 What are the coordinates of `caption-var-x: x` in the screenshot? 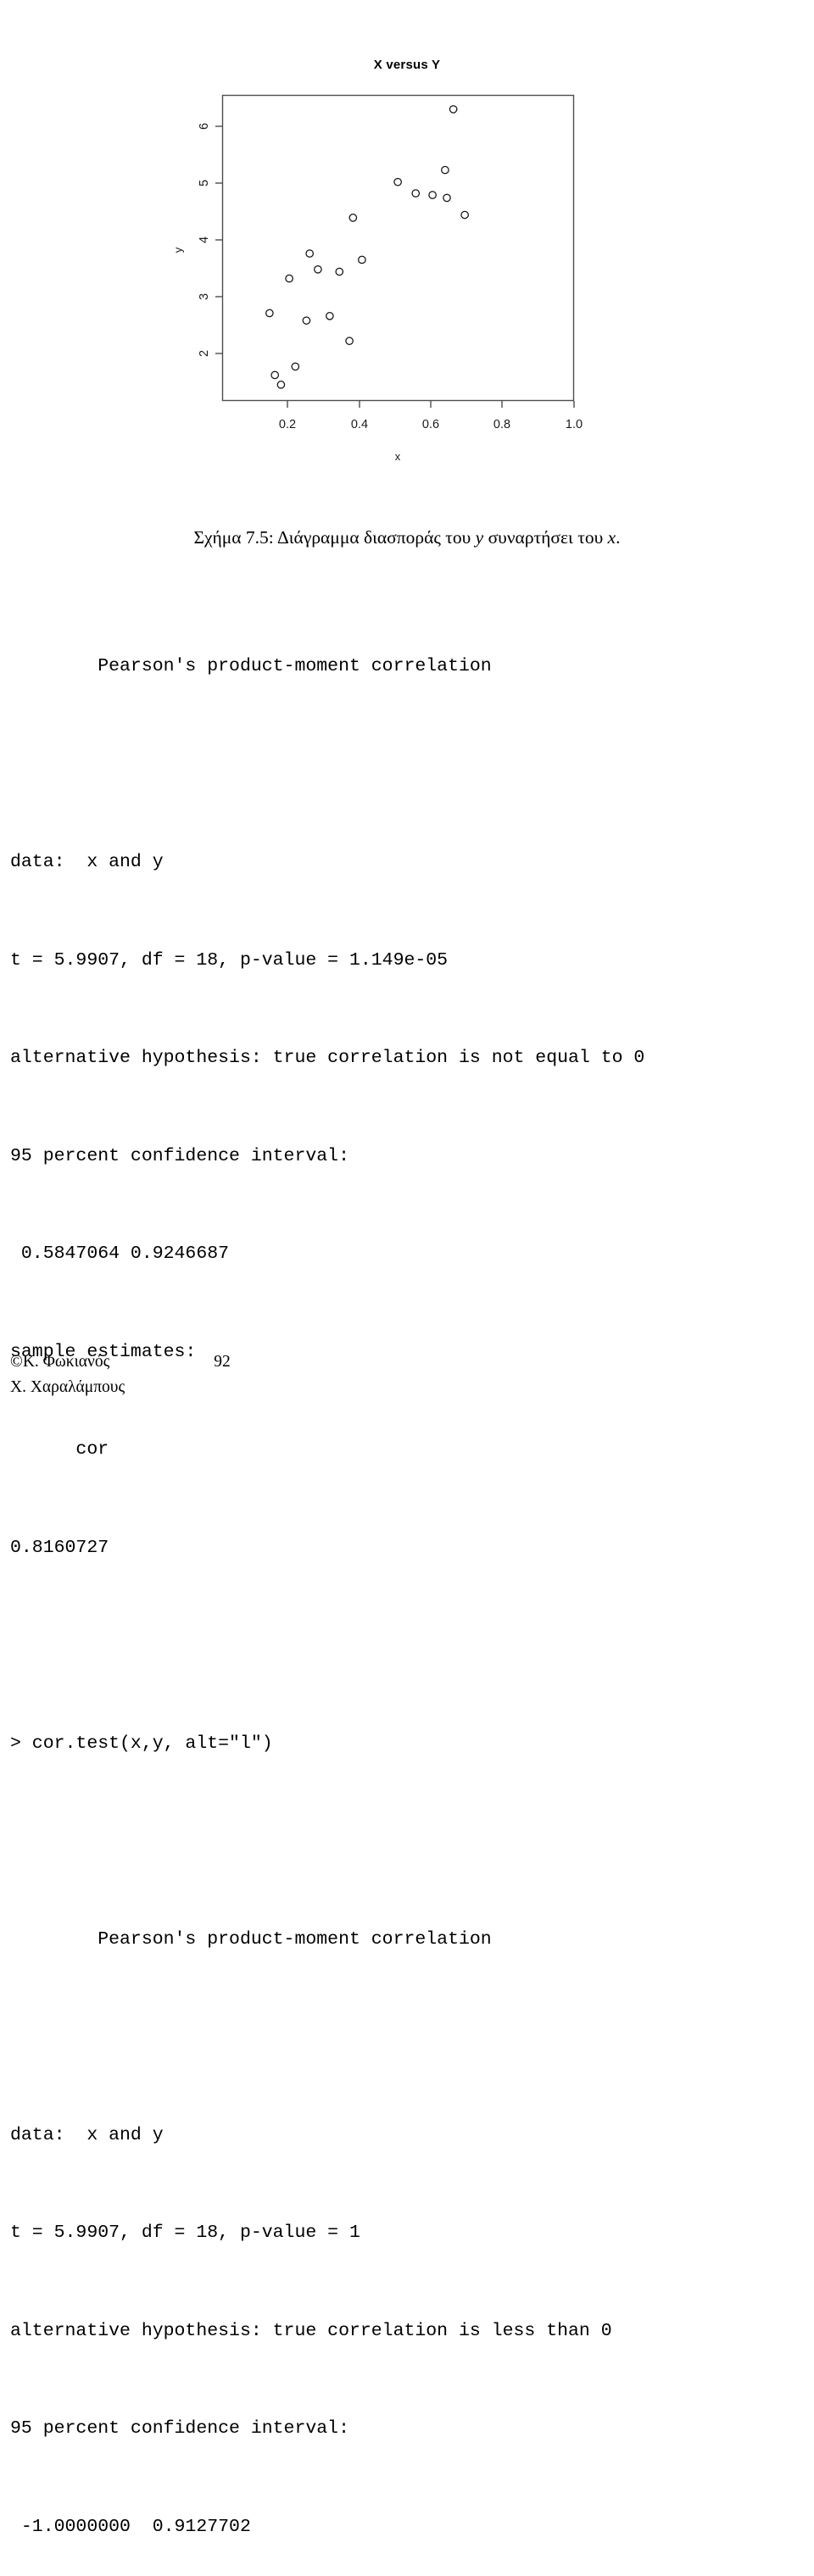 It's located at (611, 537).